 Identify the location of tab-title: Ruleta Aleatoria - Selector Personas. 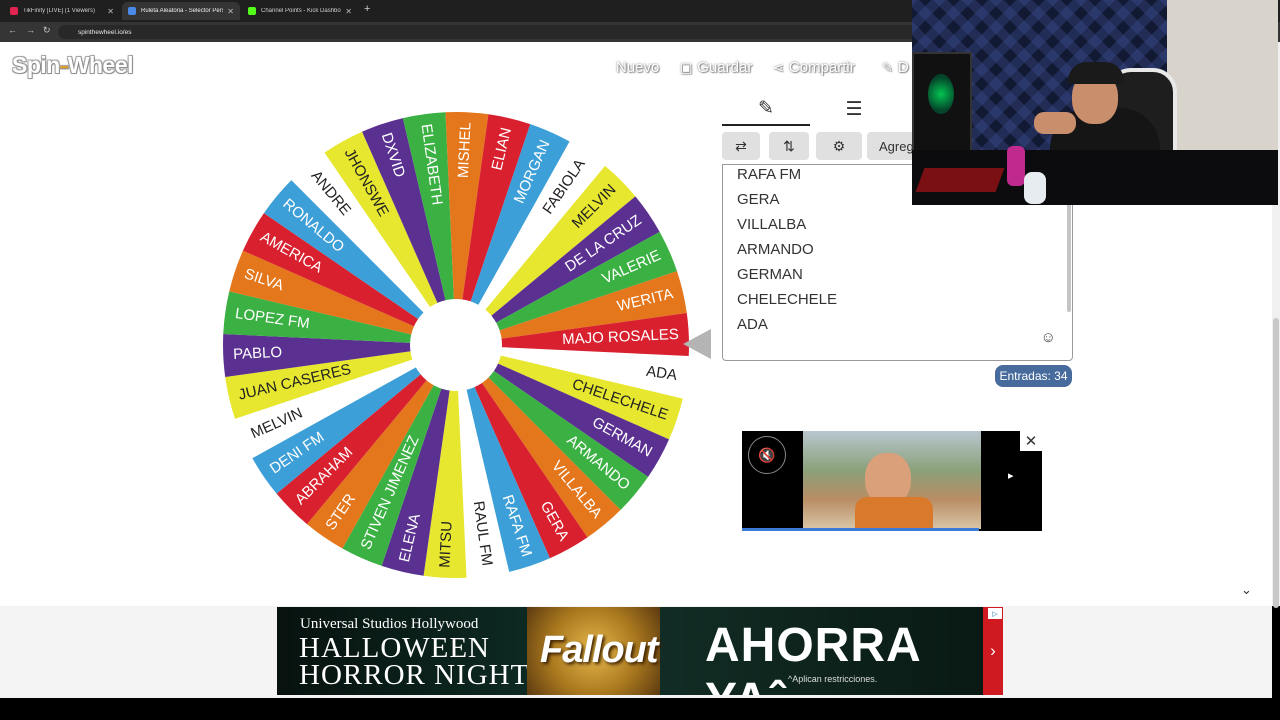
(182, 11).